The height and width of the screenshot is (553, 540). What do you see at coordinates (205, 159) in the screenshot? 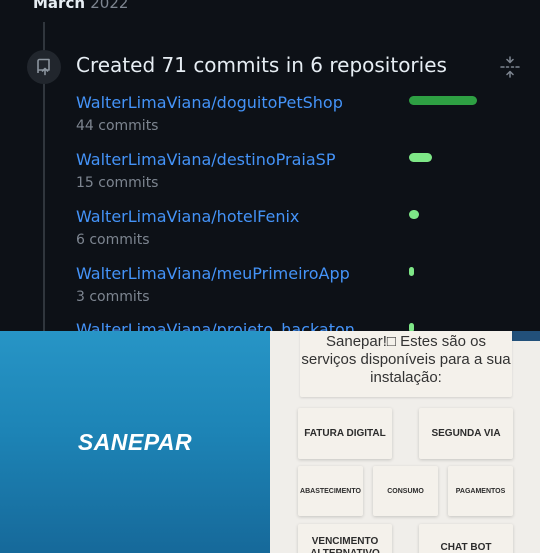
I see `repo-link: WalterLimaViana/destinoPraiaSP` at bounding box center [205, 159].